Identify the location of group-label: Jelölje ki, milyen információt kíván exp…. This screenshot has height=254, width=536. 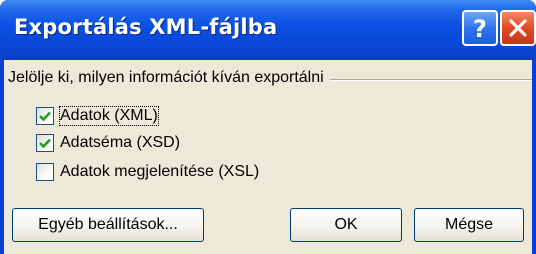
(169, 78).